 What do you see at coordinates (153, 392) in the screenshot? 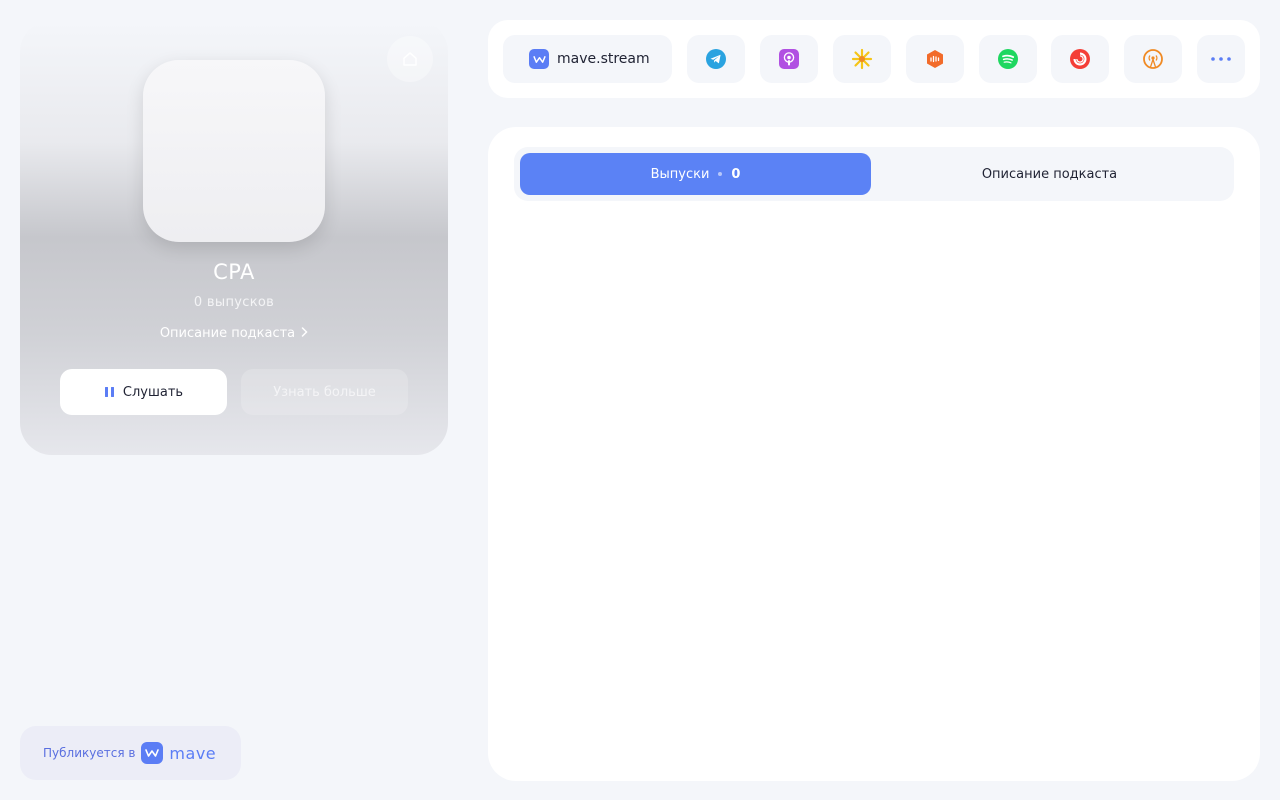
I see `listen-button-label: Слушать` at bounding box center [153, 392].